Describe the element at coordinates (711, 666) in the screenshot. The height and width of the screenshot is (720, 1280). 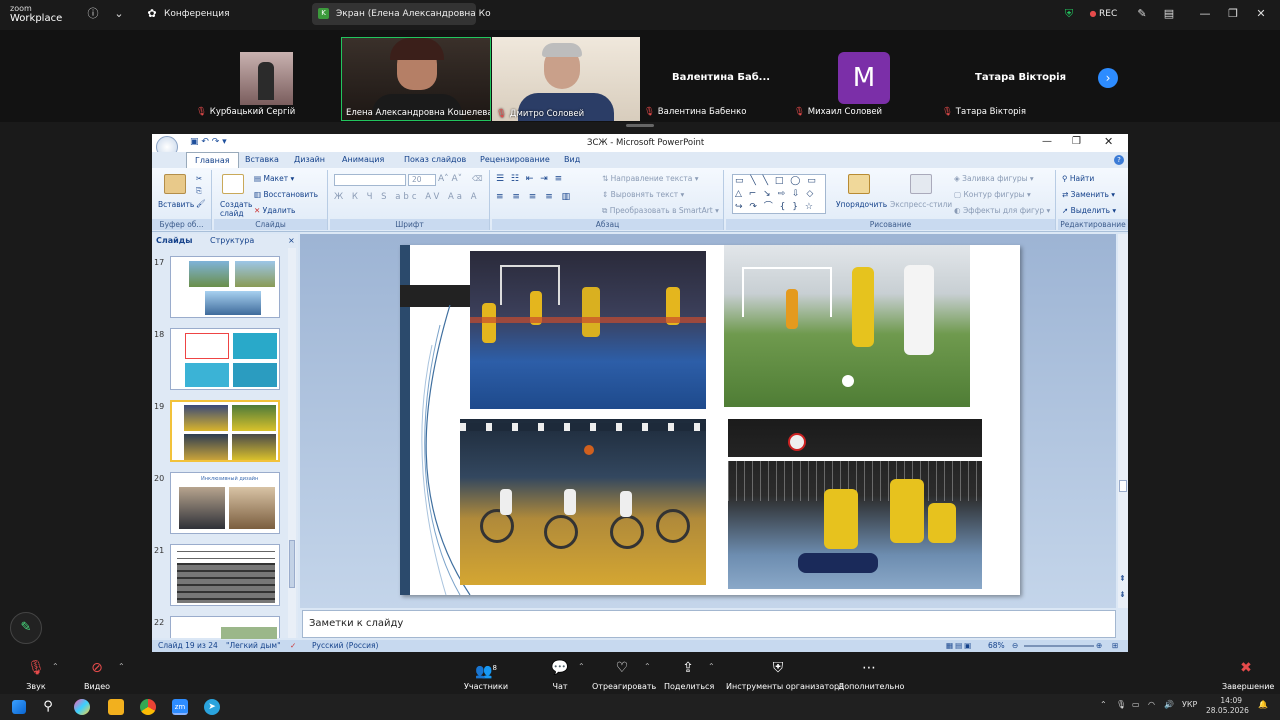
I see `share-options-chevron-icon: ⌃` at that location.